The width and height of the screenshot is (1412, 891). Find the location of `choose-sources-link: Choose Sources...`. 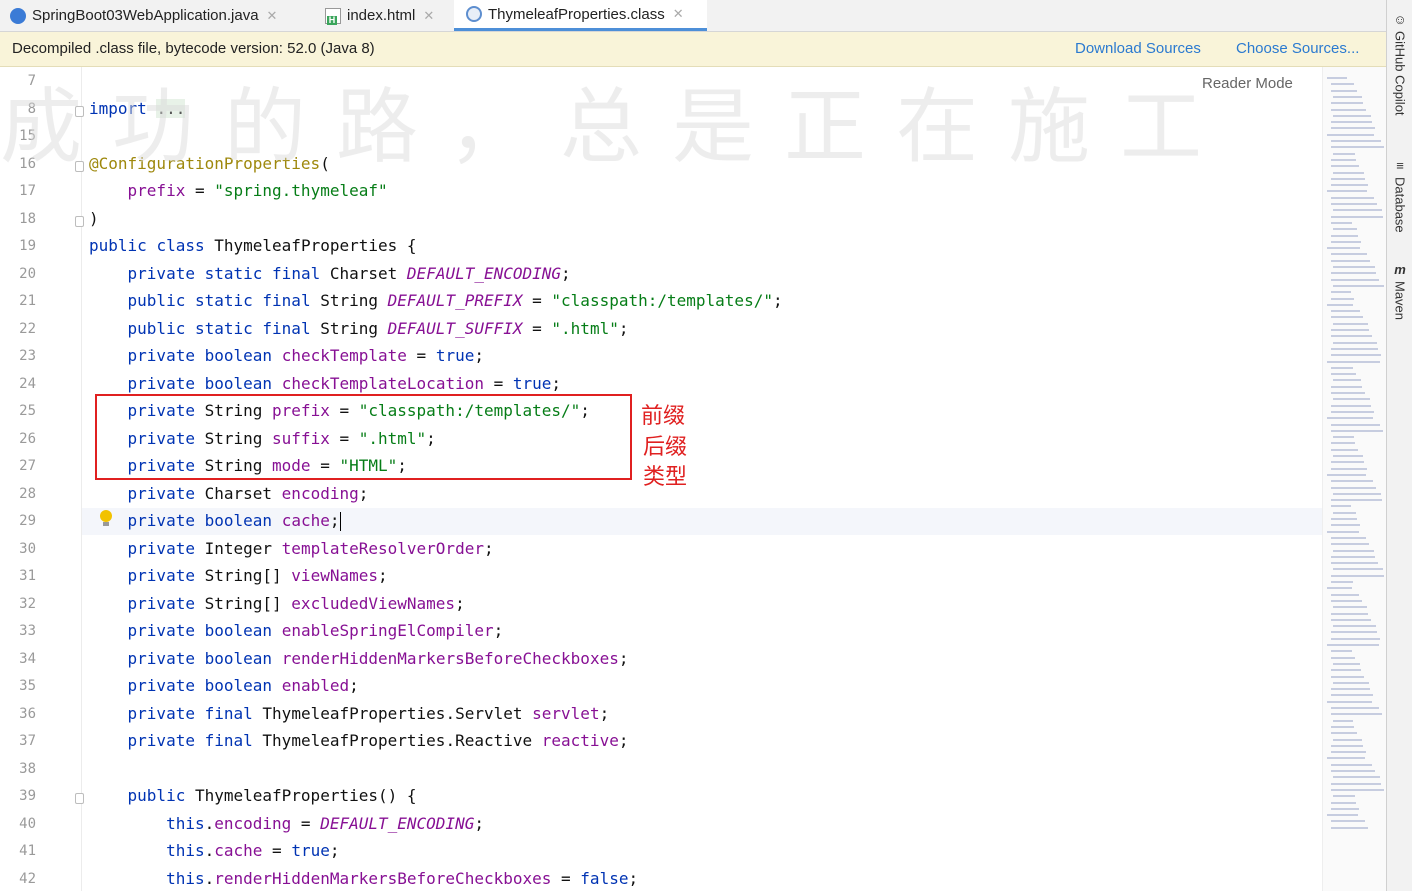

choose-sources-link: Choose Sources... is located at coordinates (1297, 48).